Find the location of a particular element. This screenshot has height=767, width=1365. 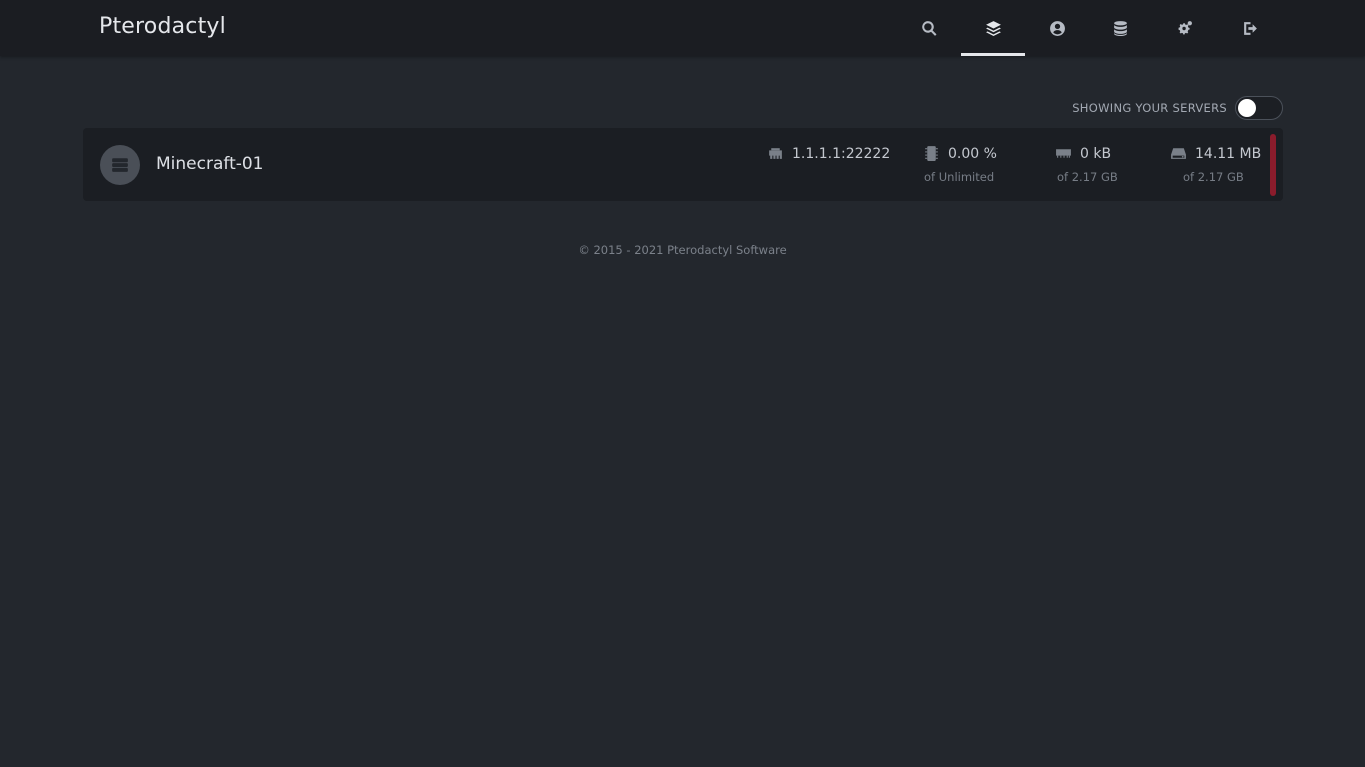

ethernet-icon is located at coordinates (775, 153).